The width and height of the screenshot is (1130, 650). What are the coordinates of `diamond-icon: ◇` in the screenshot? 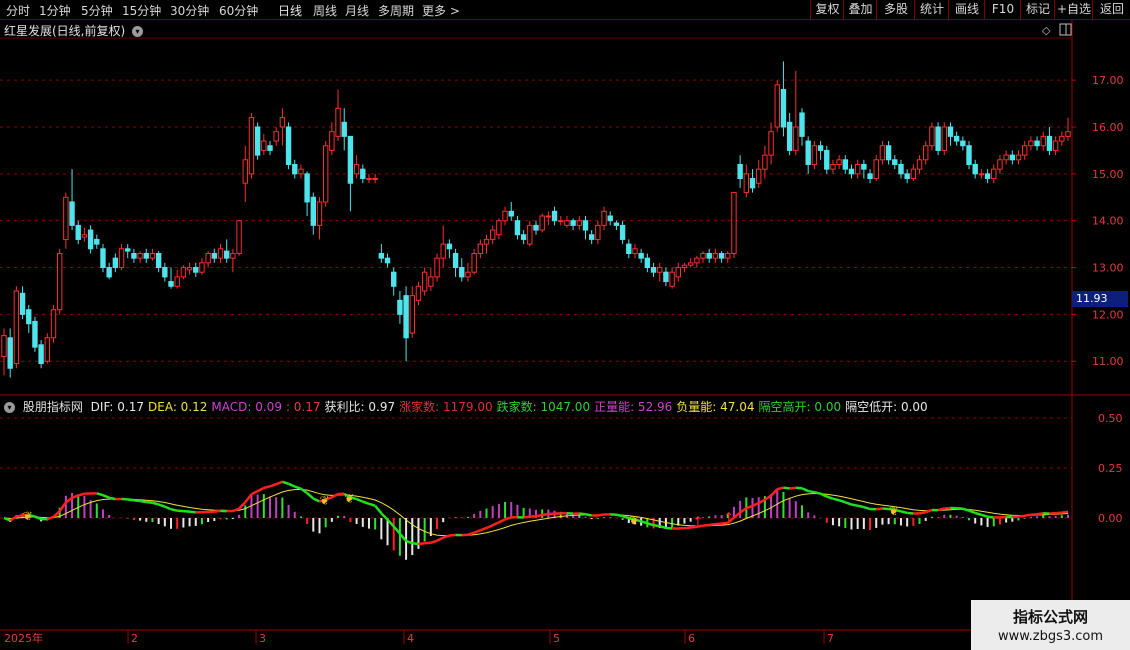 It's located at (1046, 30).